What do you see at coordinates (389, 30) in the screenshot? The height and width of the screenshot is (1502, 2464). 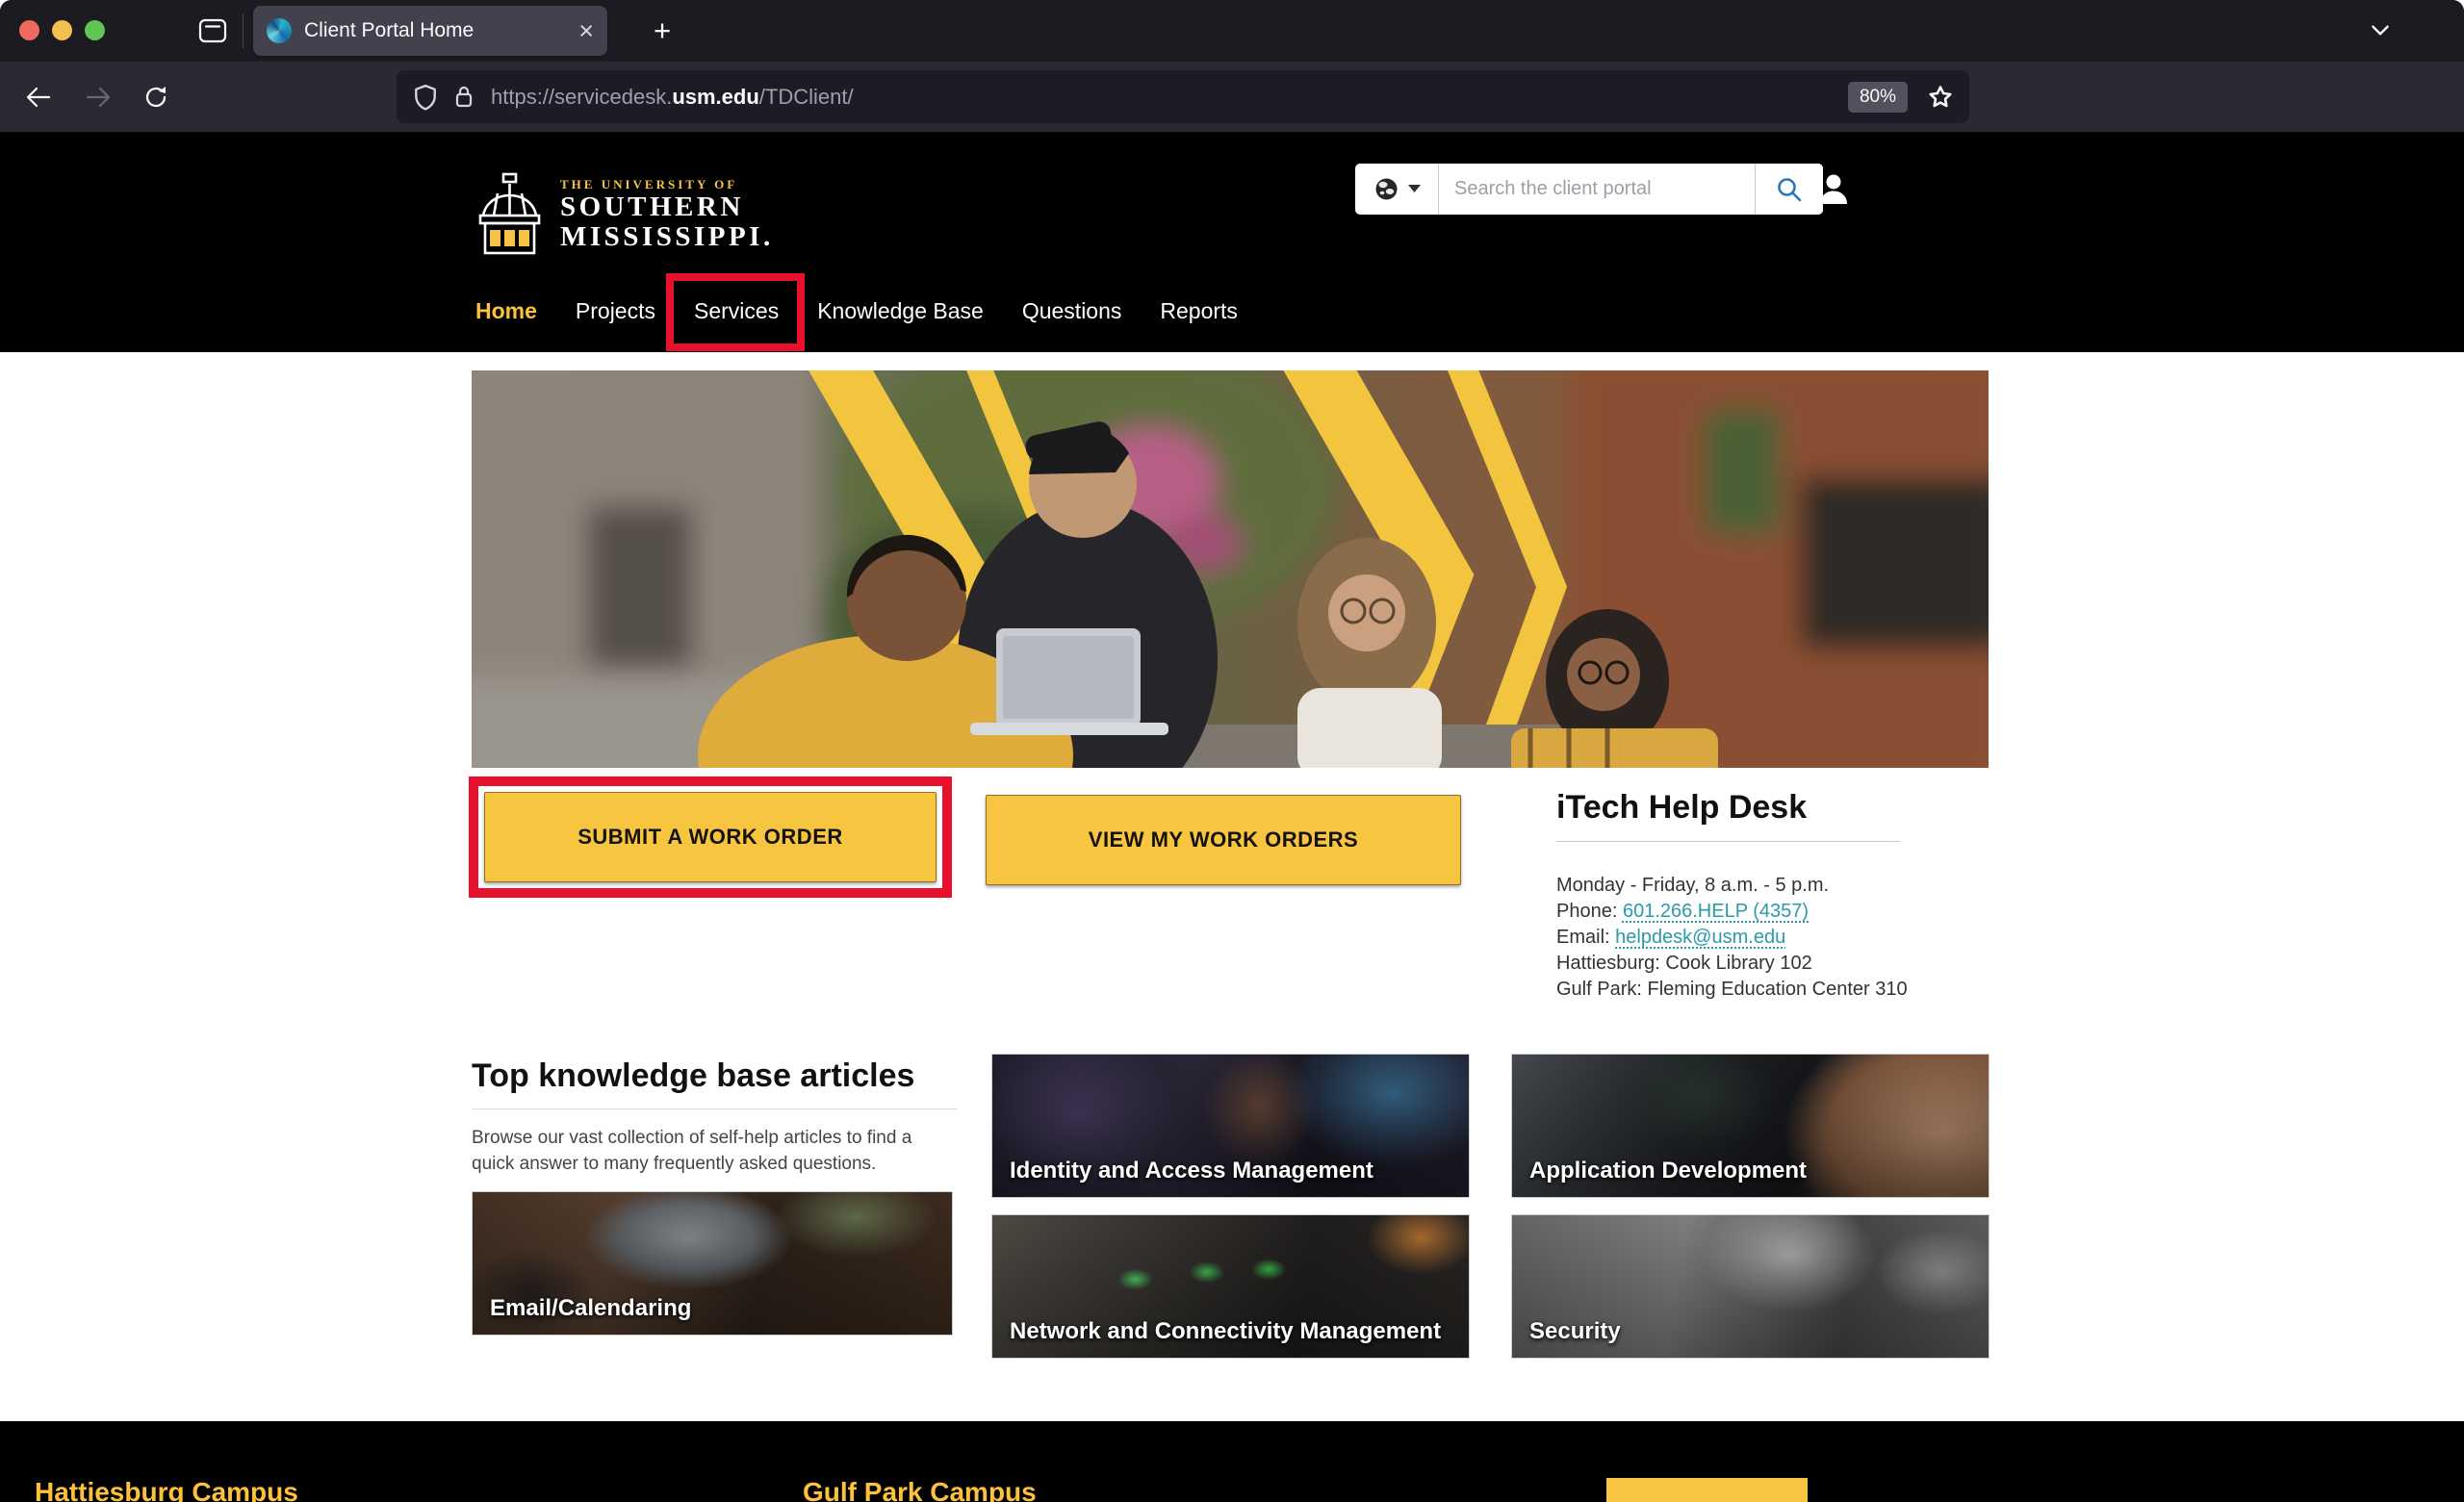 I see `tab-title: Client Portal Home` at bounding box center [389, 30].